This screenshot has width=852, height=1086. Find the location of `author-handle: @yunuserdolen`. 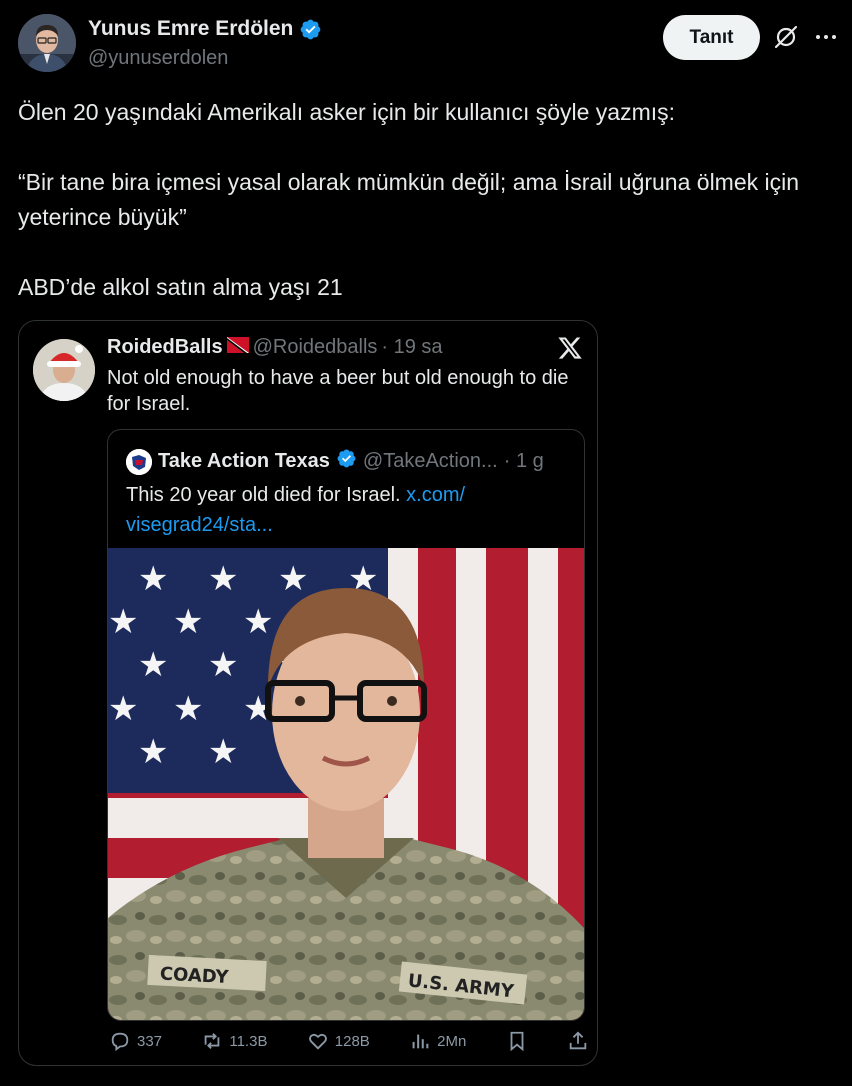

author-handle: @yunuserdolen is located at coordinates (158, 58).